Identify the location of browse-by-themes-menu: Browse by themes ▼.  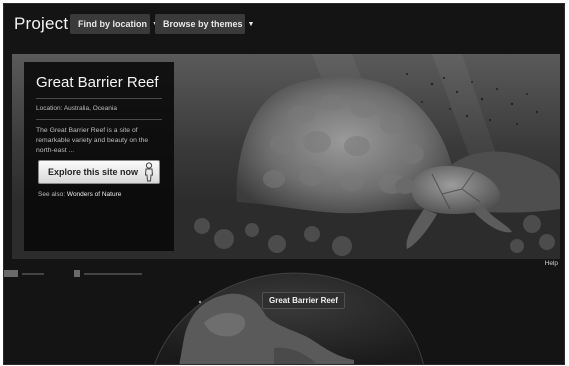
(204, 24).